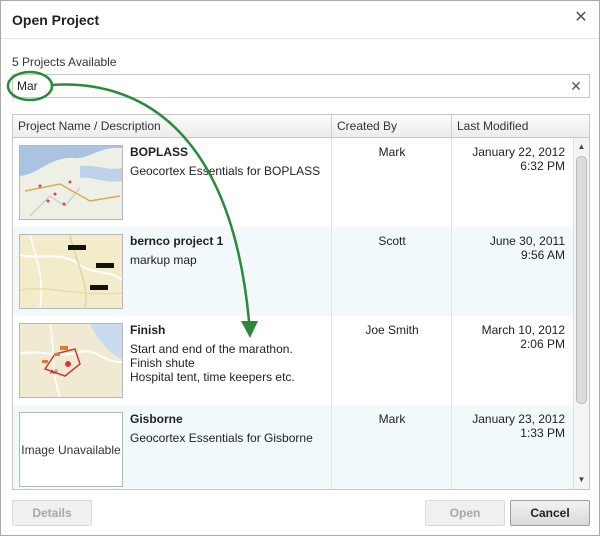  What do you see at coordinates (159, 152) in the screenshot?
I see `project-name: BOPLASS` at bounding box center [159, 152].